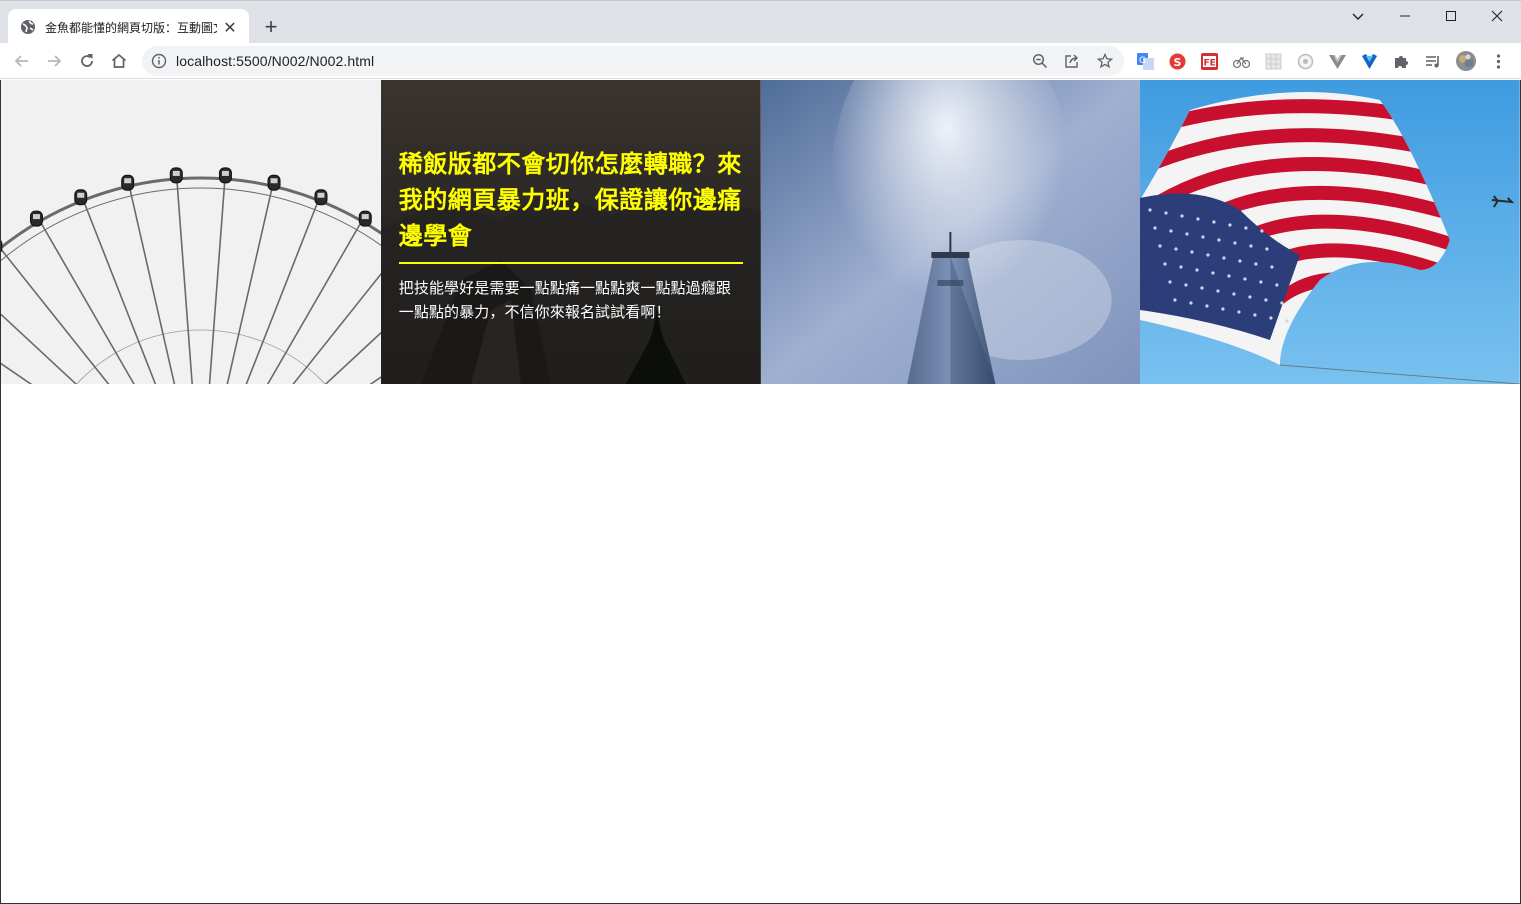 The image size is (1521, 904). What do you see at coordinates (1241, 61) in the screenshot?
I see `bike-extension-icon` at bounding box center [1241, 61].